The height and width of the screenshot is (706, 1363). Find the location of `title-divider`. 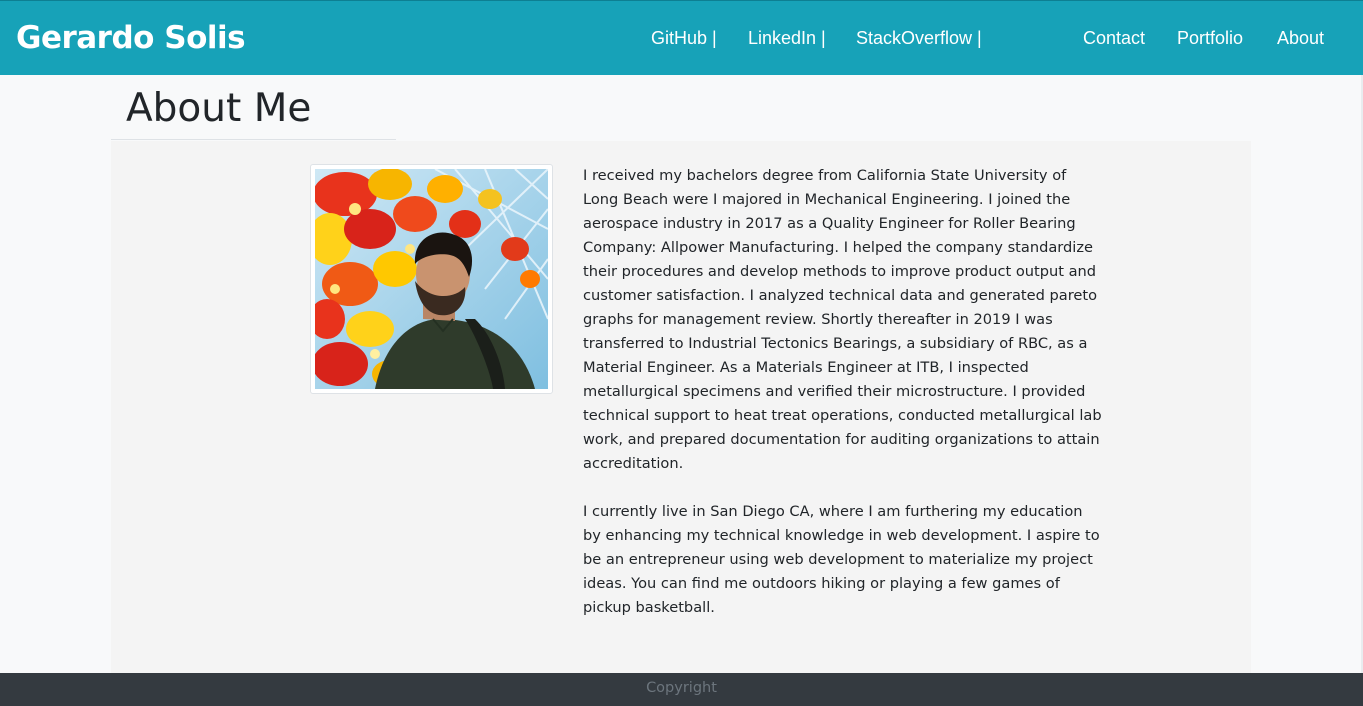

title-divider is located at coordinates (253, 139).